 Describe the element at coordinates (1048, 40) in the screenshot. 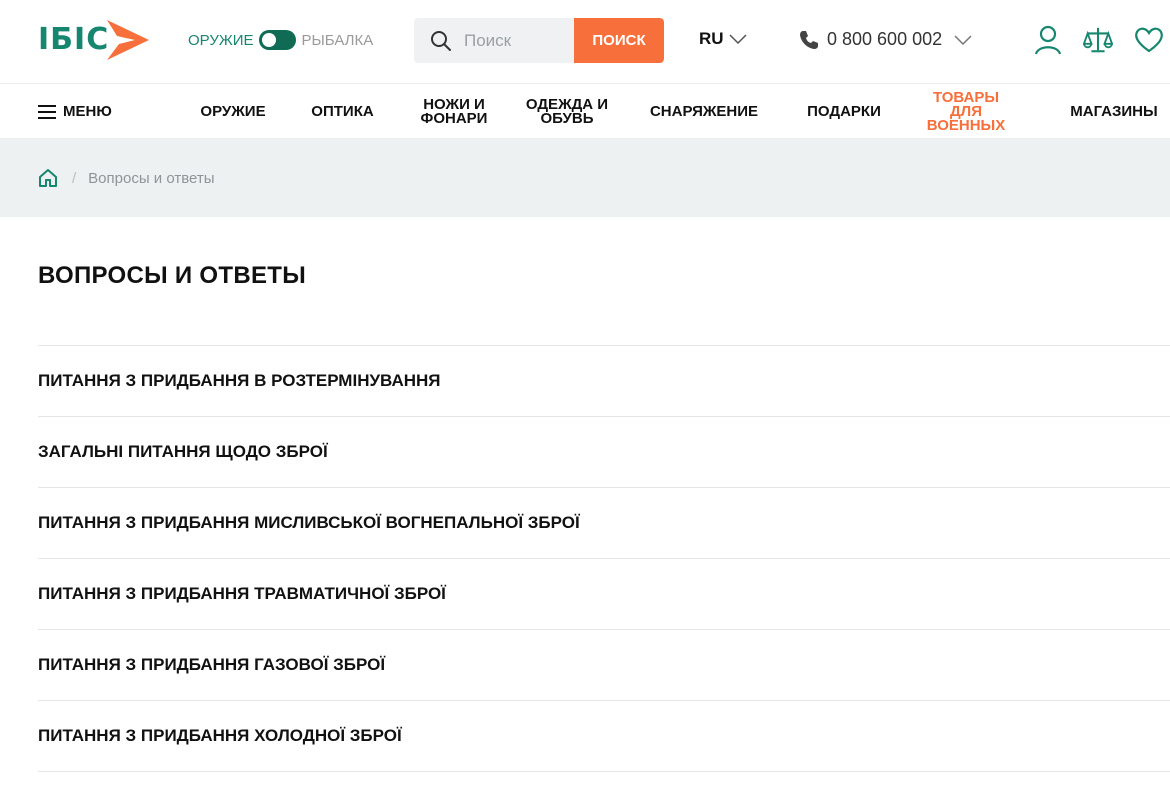

I see `user-icon` at that location.